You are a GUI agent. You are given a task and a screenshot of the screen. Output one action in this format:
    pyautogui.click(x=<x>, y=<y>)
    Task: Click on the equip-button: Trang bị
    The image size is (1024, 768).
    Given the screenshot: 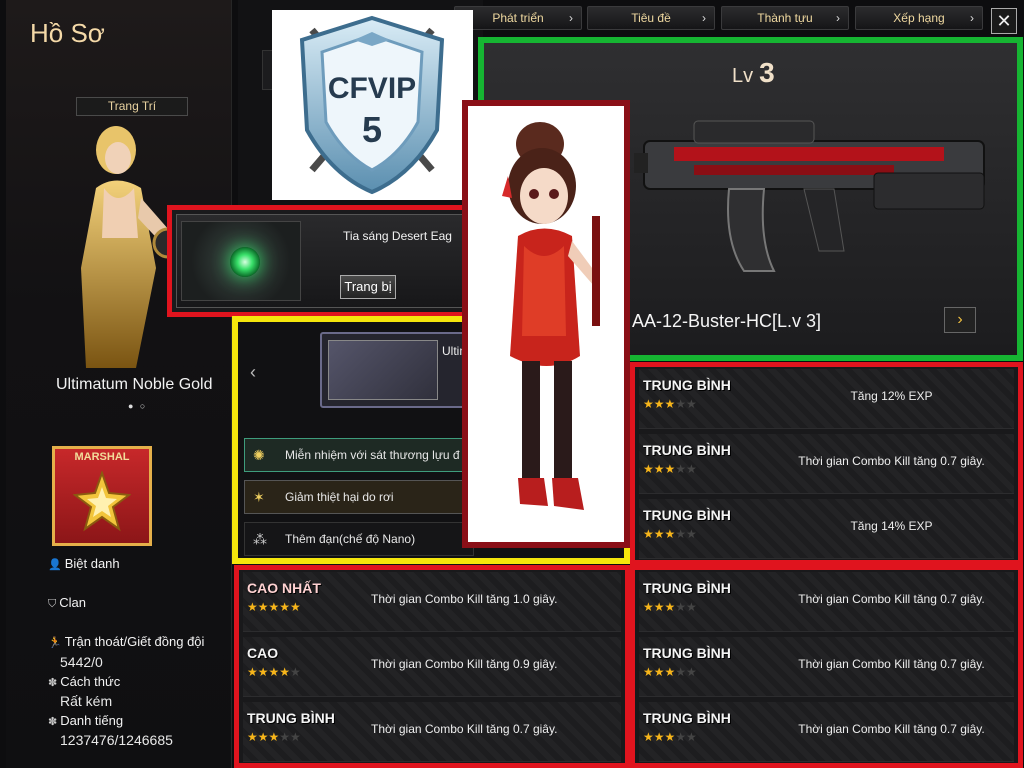 What is the action you would take?
    pyautogui.click(x=368, y=287)
    